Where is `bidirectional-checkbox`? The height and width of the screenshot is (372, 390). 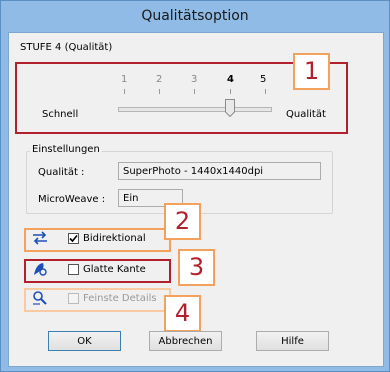 bidirectional-checkbox is located at coordinates (73, 238).